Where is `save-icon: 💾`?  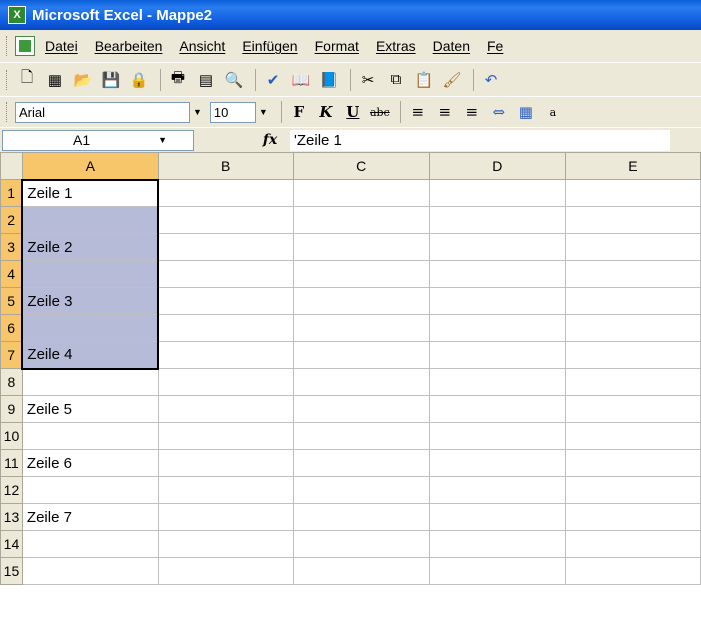 save-icon: 💾 is located at coordinates (111, 80).